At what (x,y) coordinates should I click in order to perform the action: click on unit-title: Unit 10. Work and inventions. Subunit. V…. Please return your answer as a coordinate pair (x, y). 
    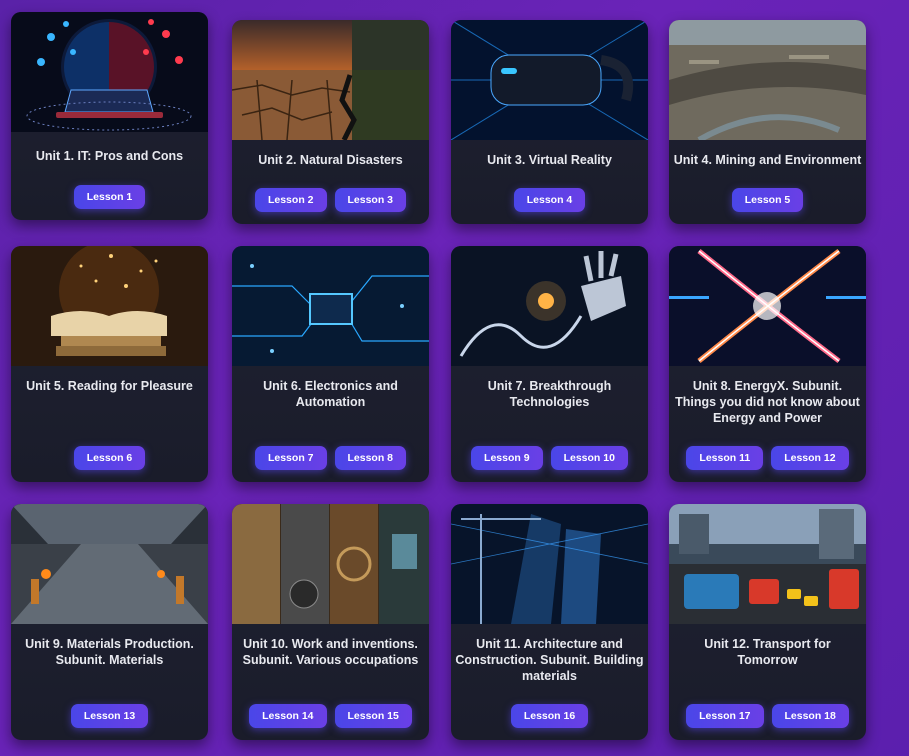
    Looking at the image, I should click on (330, 652).